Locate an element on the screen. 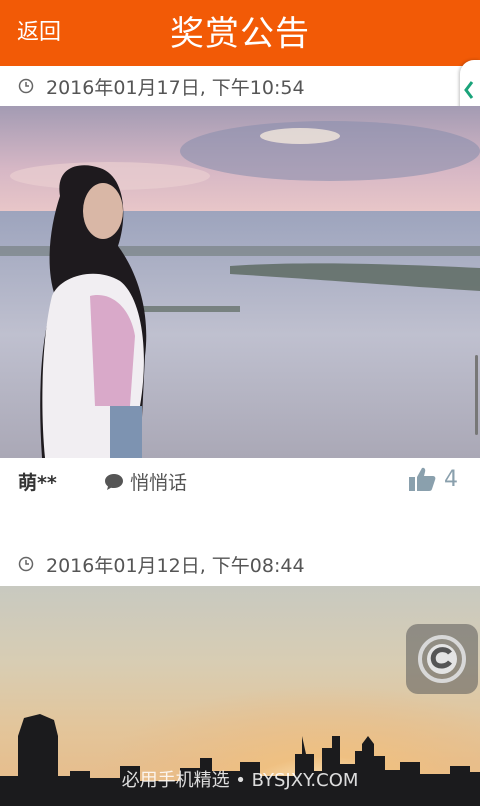 This screenshot has width=480, height=806. thumbs-up-icon is located at coordinates (422, 479).